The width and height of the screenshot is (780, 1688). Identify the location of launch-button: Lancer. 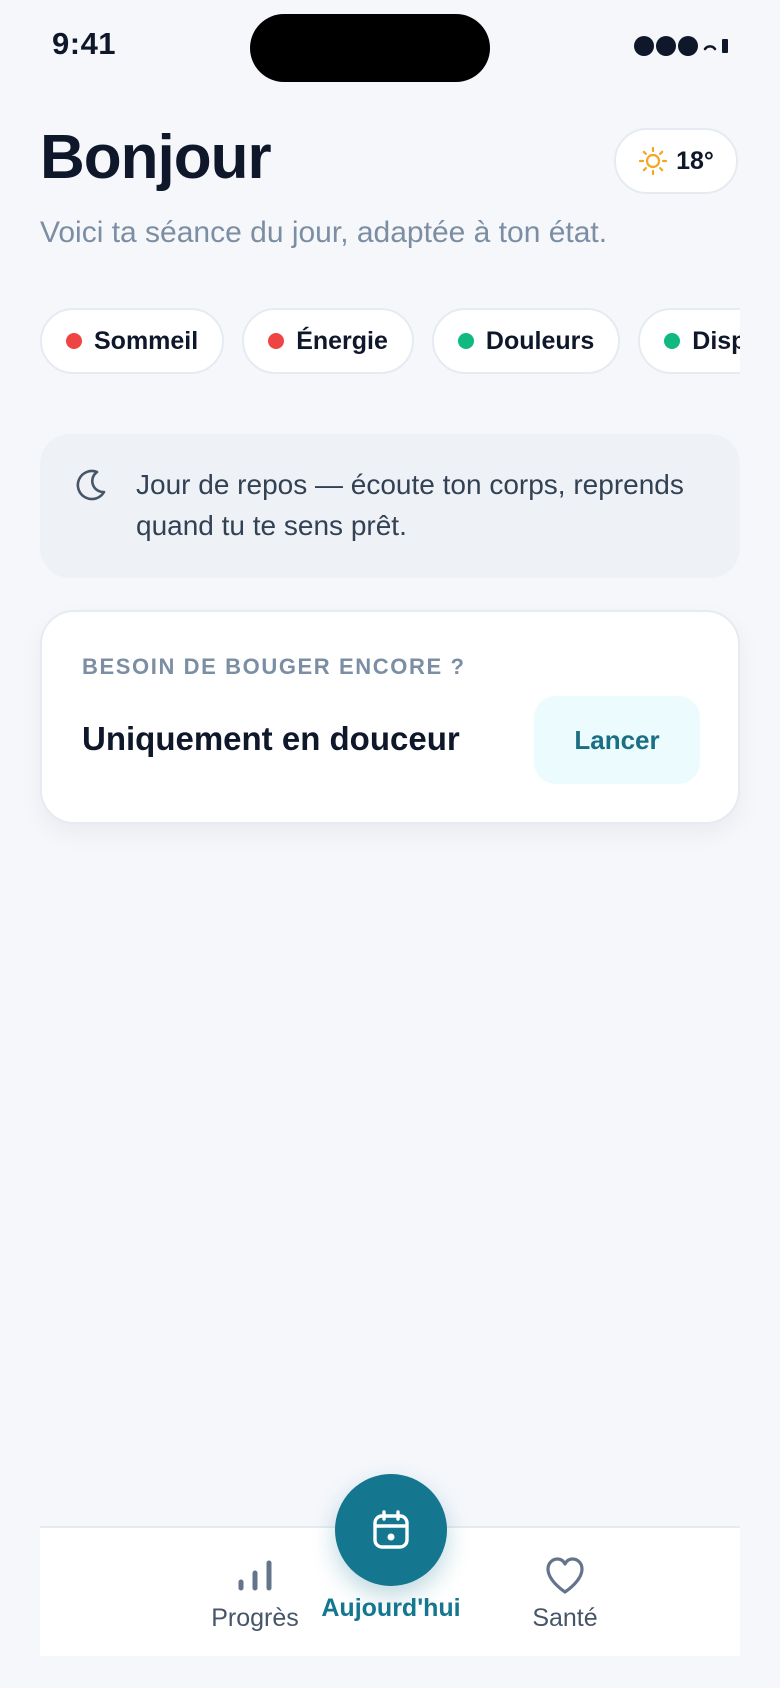
(617, 740).